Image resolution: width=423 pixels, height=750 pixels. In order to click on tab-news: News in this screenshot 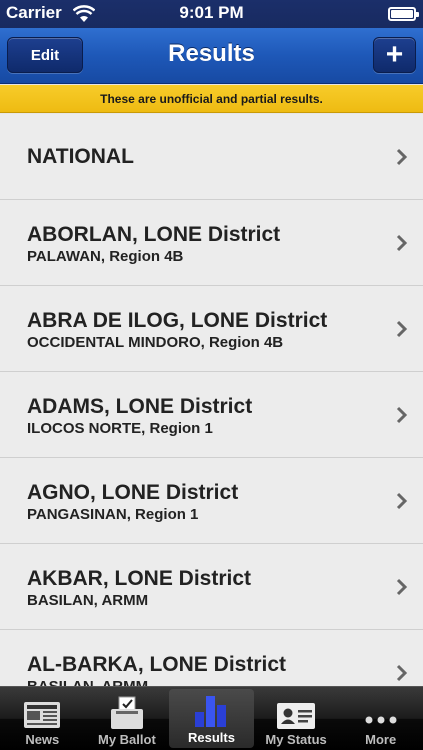, I will do `click(42, 718)`.